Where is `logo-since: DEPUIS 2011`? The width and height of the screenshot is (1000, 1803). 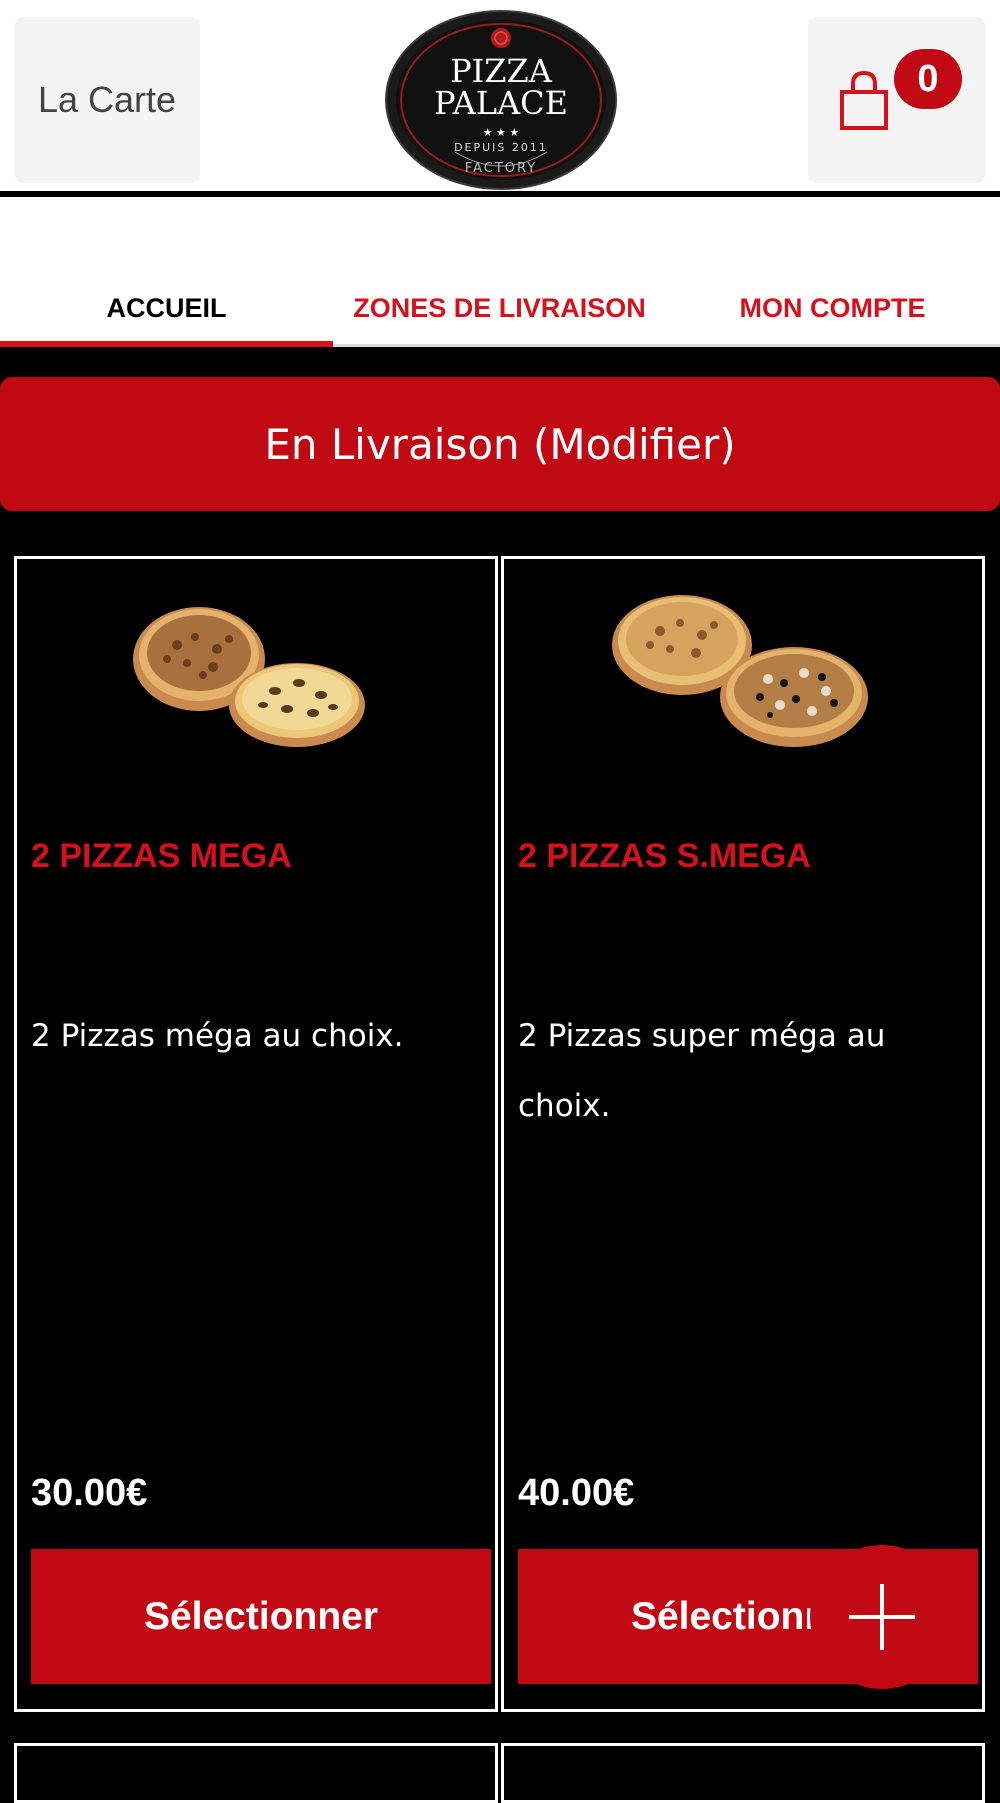
logo-since: DEPUIS 2011 is located at coordinates (501, 147).